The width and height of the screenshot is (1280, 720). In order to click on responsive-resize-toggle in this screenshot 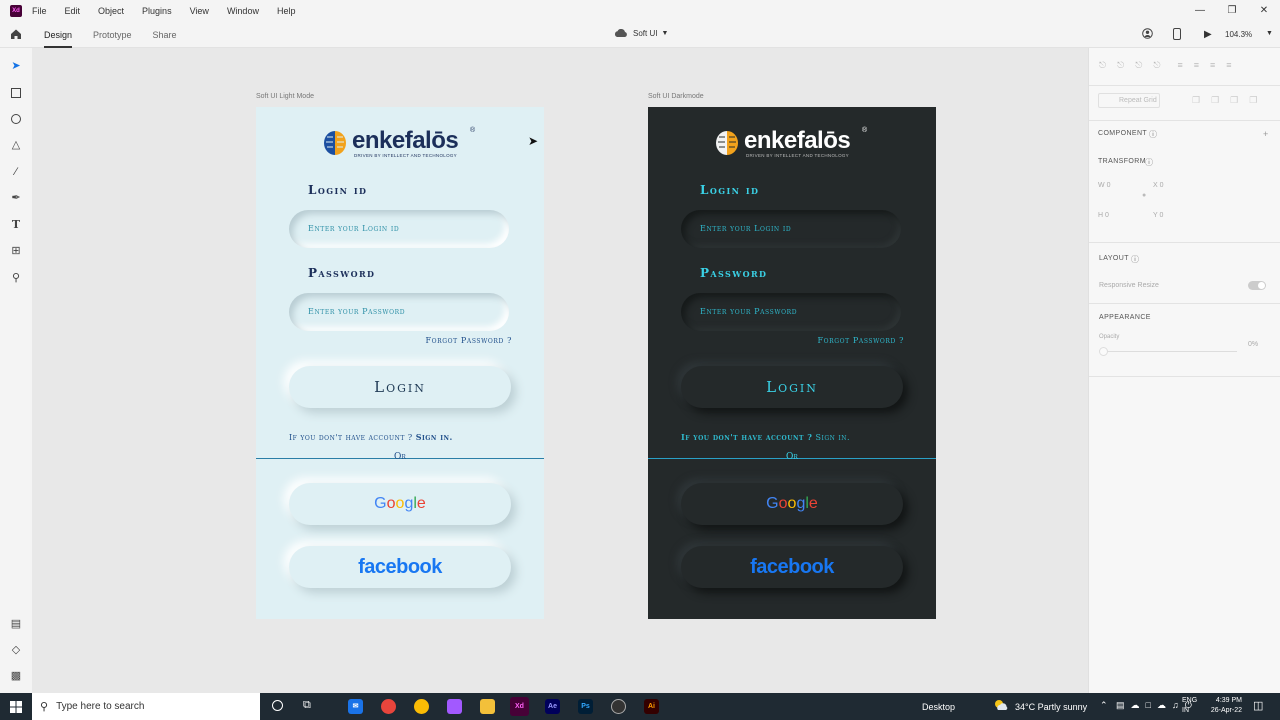, I will do `click(1257, 285)`.